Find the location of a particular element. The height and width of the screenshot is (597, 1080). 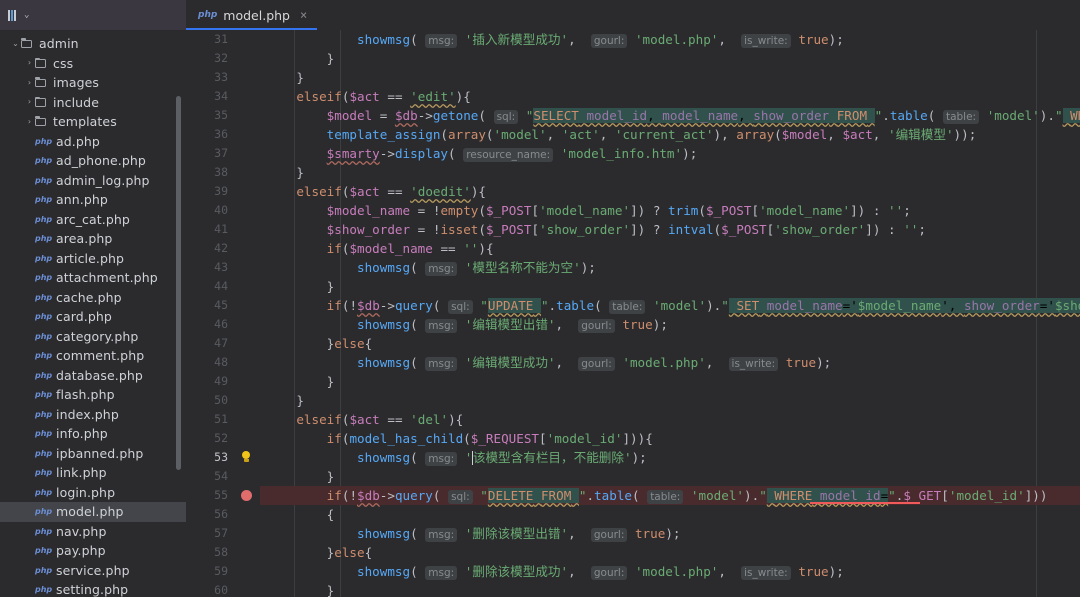

tree-item-model-php: php model.php is located at coordinates (93, 512).